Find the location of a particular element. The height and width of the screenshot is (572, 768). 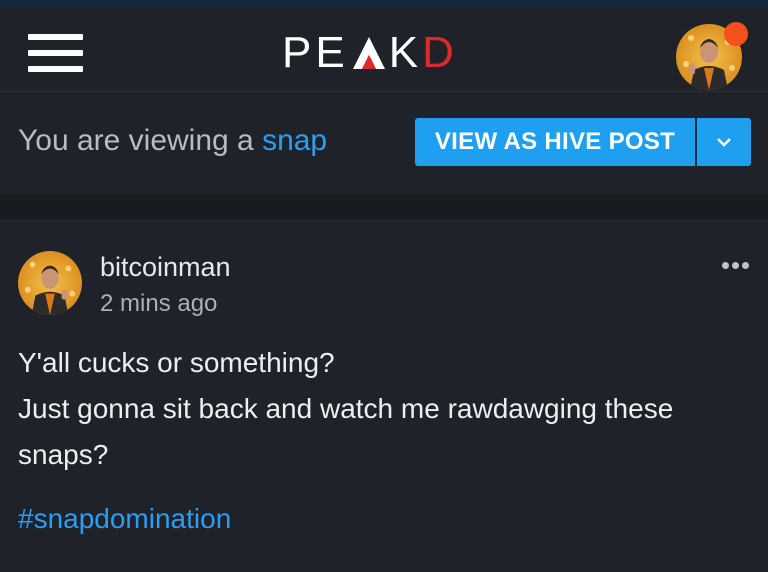

more-dots-icon is located at coordinates (737, 269).